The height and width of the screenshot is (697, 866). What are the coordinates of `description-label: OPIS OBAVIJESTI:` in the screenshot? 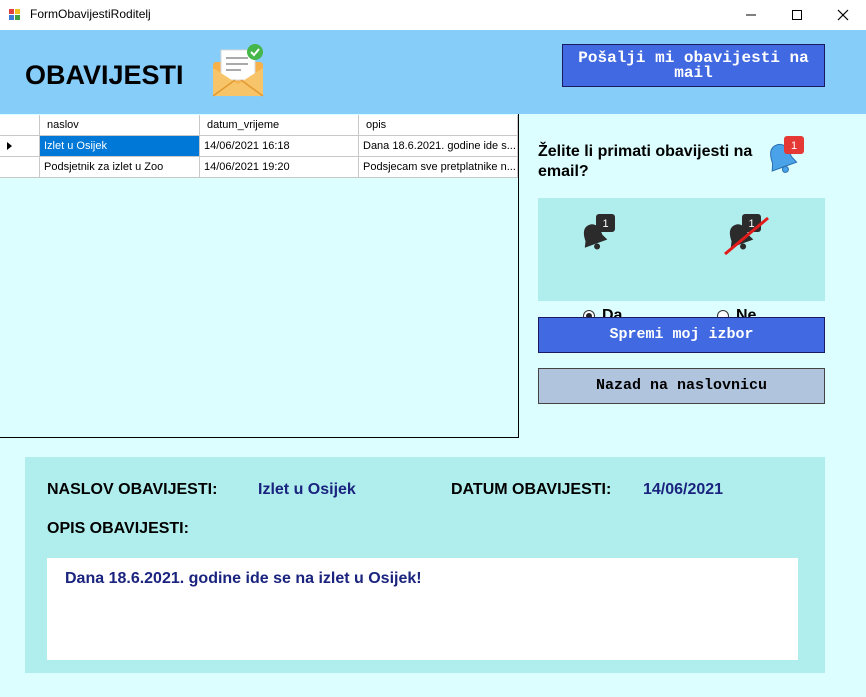 It's located at (118, 528).